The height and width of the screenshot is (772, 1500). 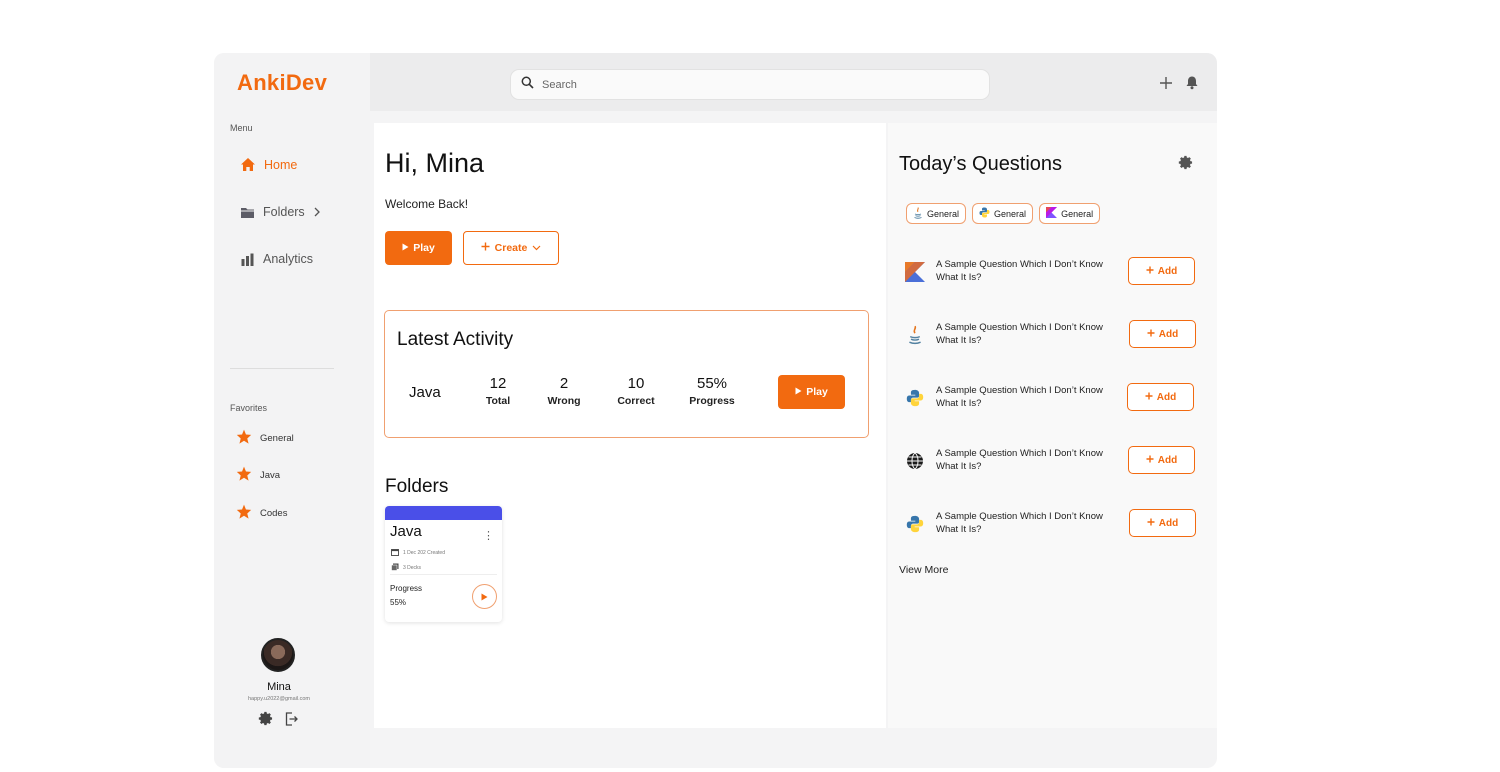 I want to click on decks-icon, so click(x=395, y=568).